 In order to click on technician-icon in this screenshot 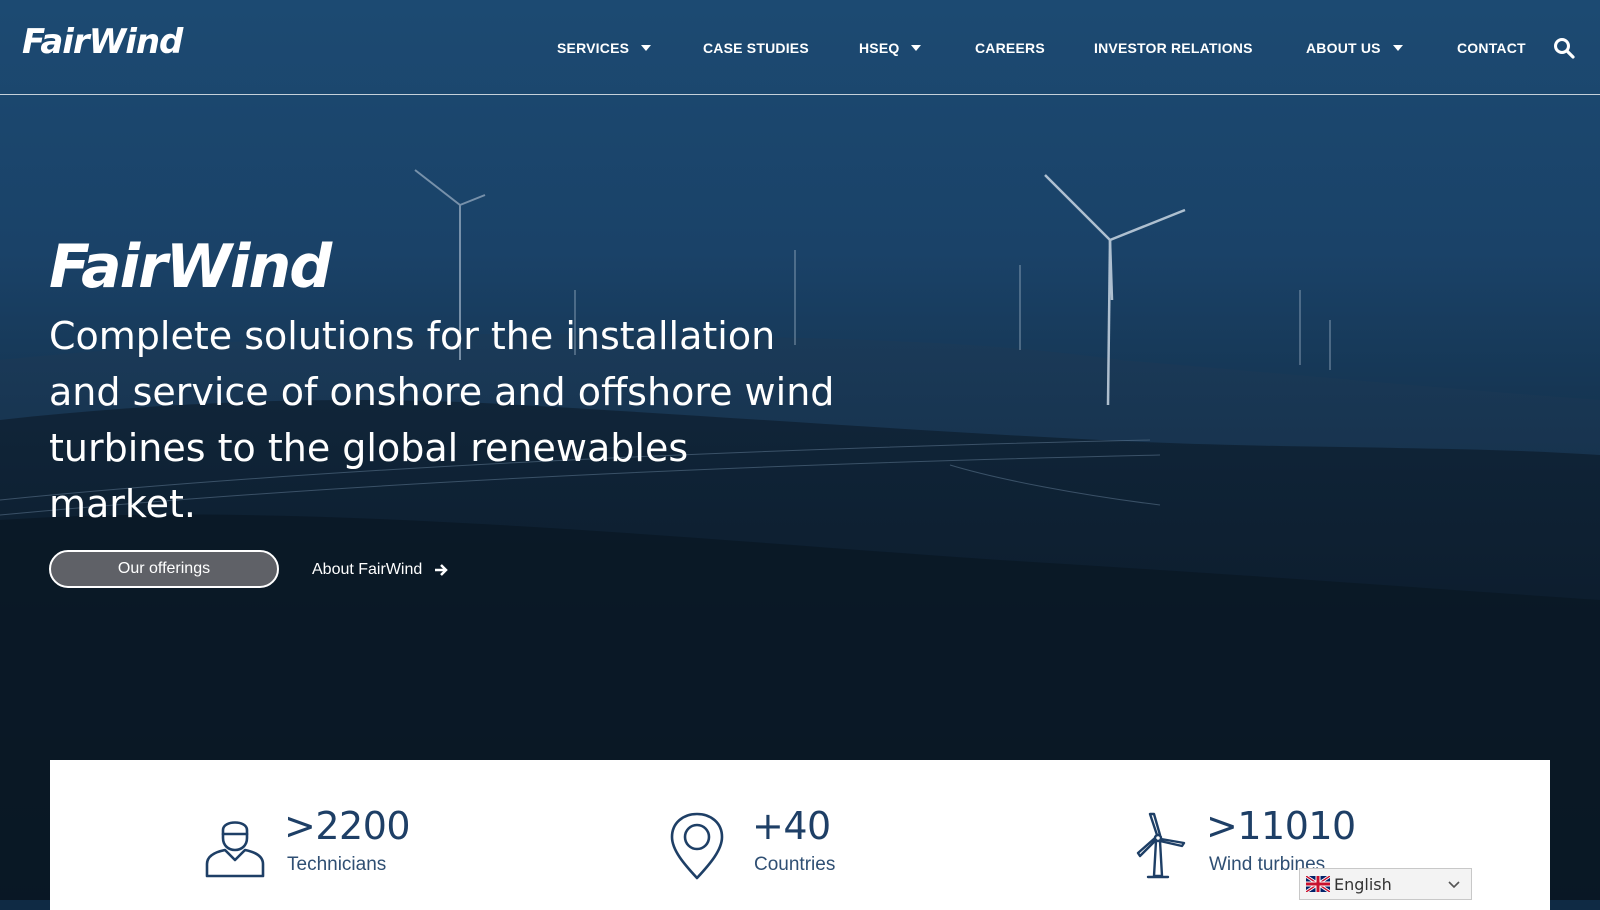, I will do `click(235, 849)`.